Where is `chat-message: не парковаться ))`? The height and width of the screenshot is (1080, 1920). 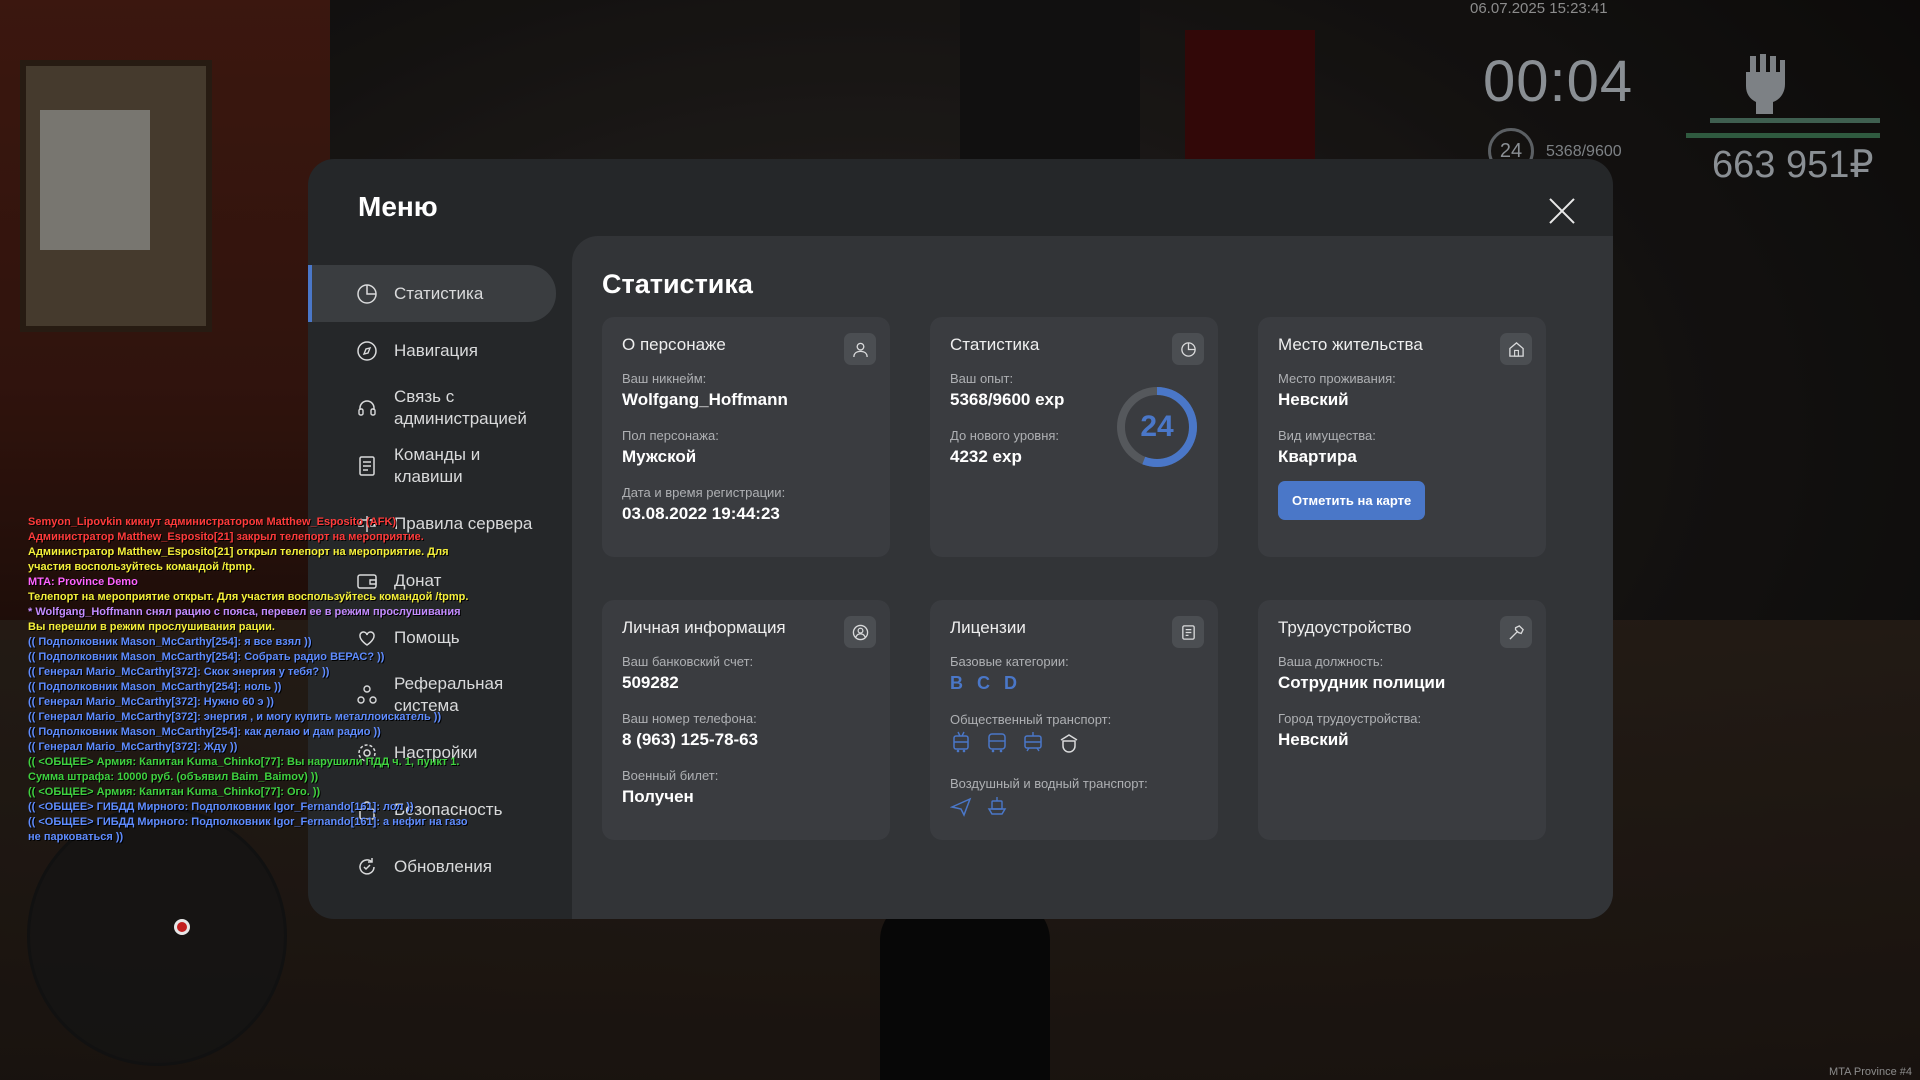
chat-message: не парковаться )) is located at coordinates (76, 837).